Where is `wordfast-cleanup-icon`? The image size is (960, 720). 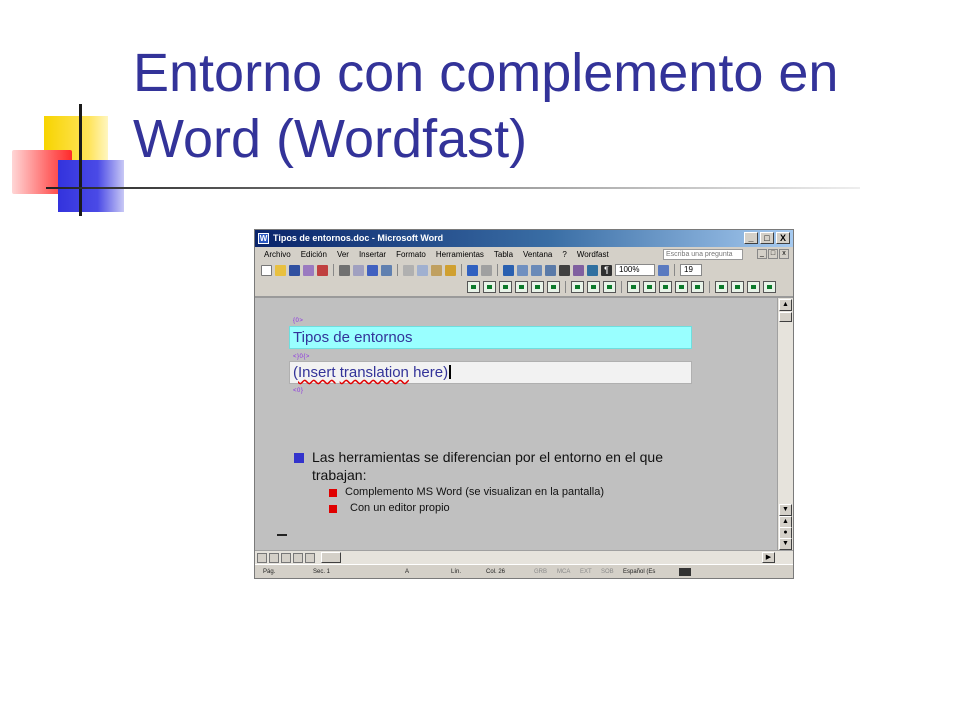 wordfast-cleanup-icon is located at coordinates (697, 287).